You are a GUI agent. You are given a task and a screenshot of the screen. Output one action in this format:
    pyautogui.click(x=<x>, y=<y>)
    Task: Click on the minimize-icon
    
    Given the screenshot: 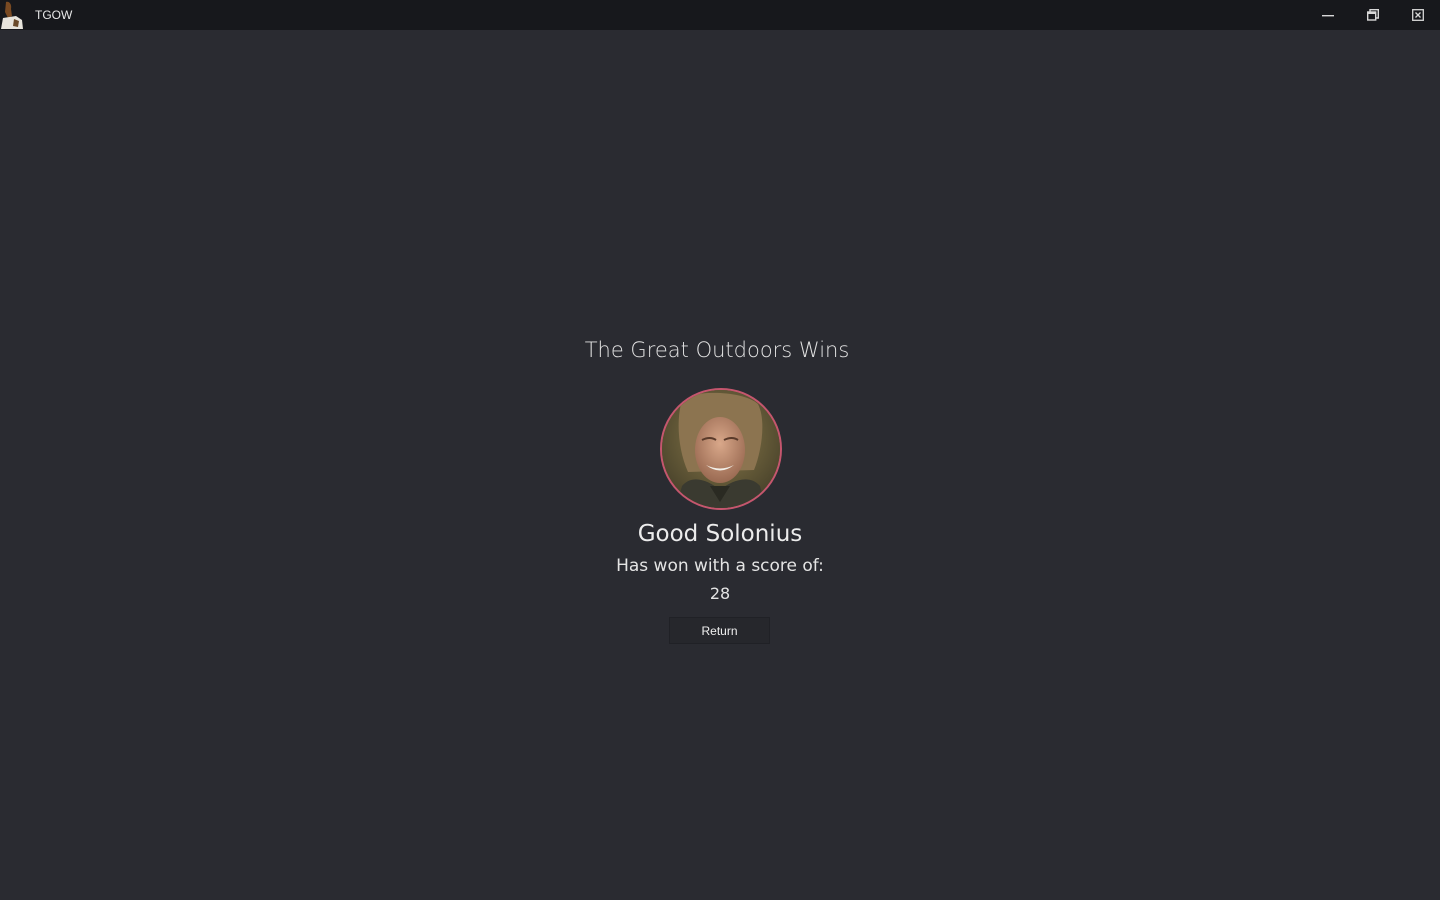 What is the action you would take?
    pyautogui.click(x=1327, y=15)
    